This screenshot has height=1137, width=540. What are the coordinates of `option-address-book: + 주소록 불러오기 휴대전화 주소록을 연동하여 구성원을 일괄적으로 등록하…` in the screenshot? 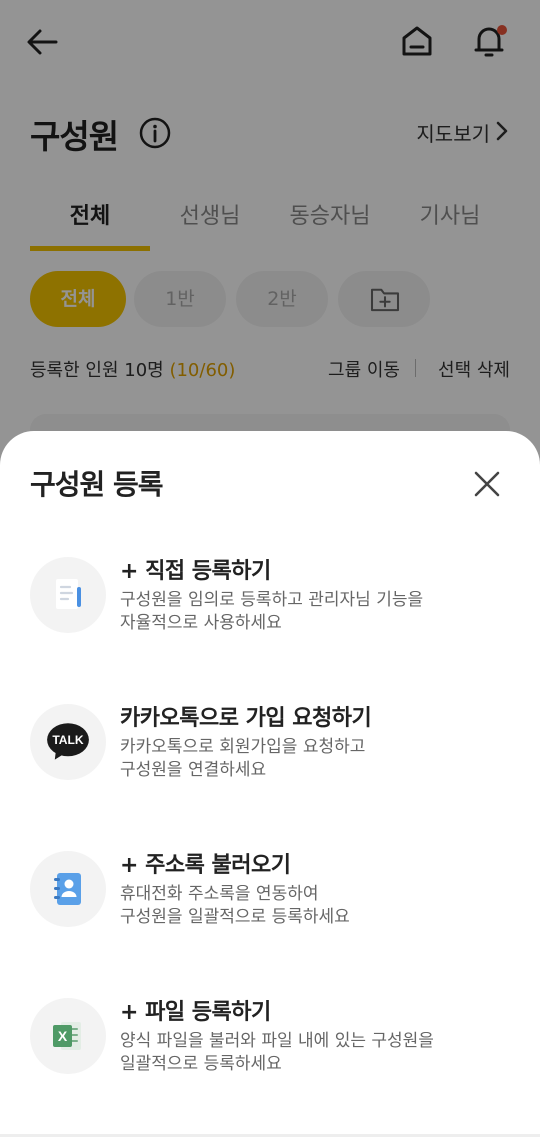 It's located at (270, 894).